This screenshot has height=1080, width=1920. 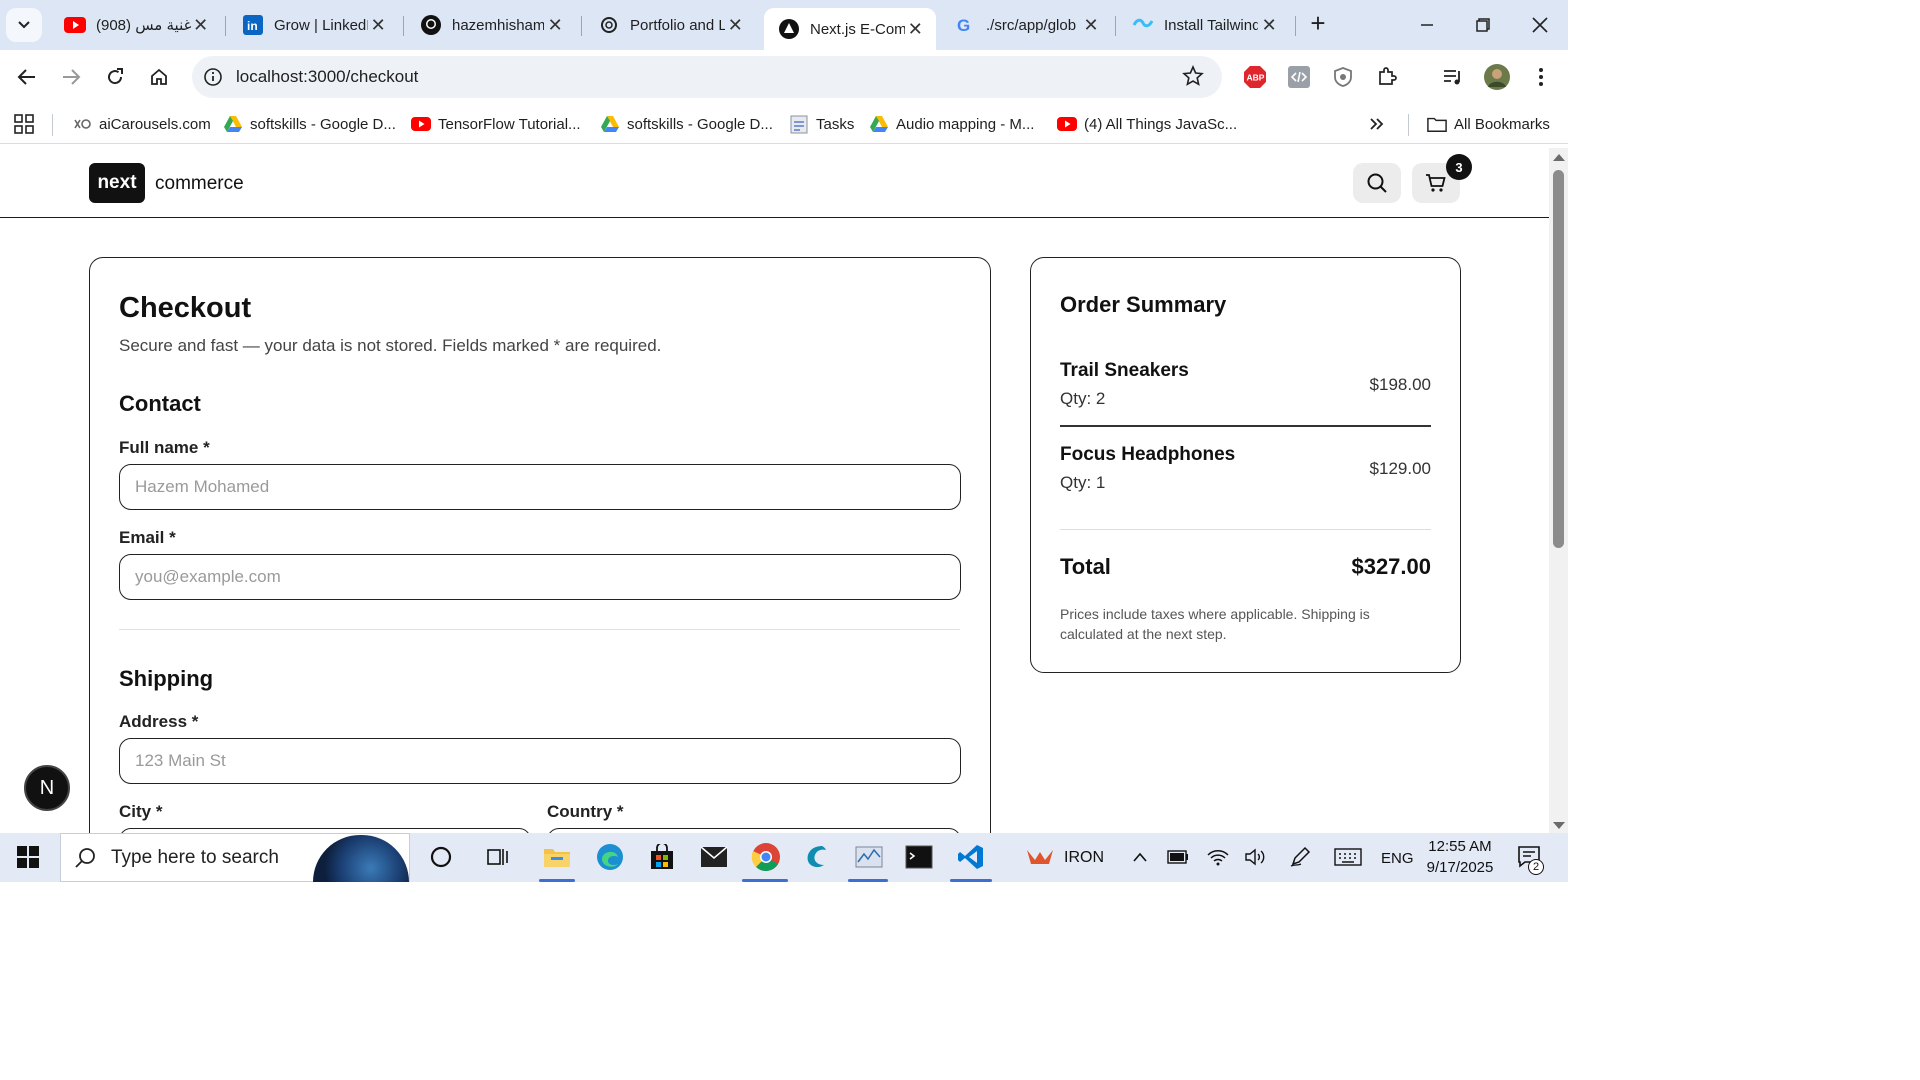 I want to click on clock-time: 12:55 AM, so click(x=1460, y=846).